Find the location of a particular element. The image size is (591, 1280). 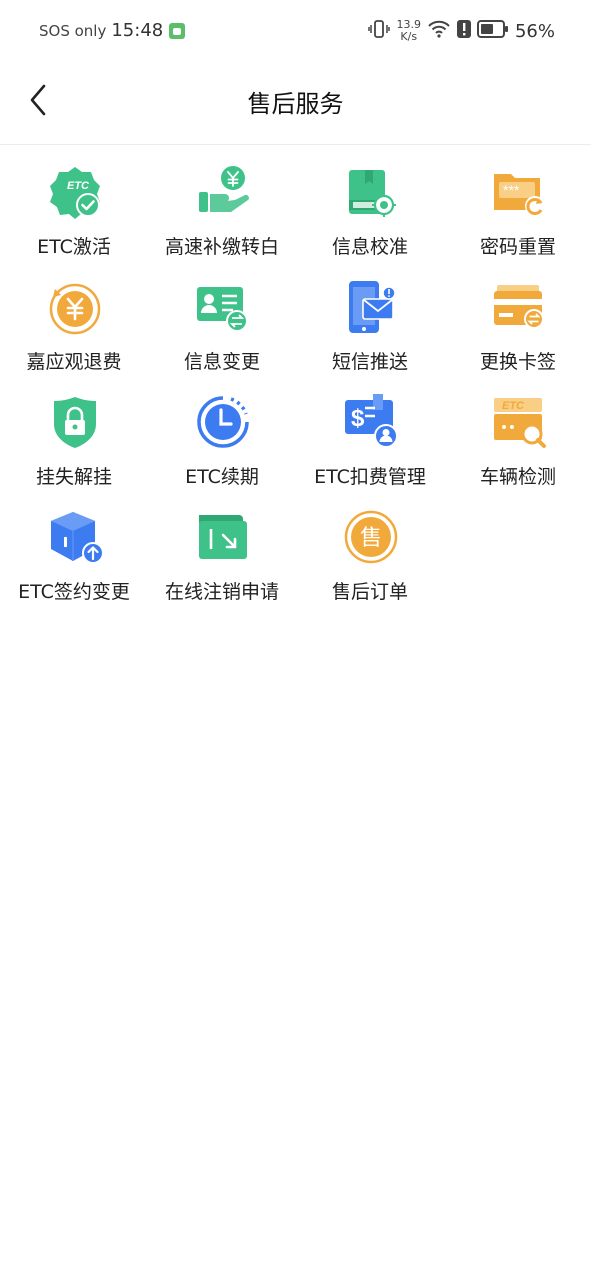

etc-badge-check-icon: ETC is located at coordinates (75, 192).